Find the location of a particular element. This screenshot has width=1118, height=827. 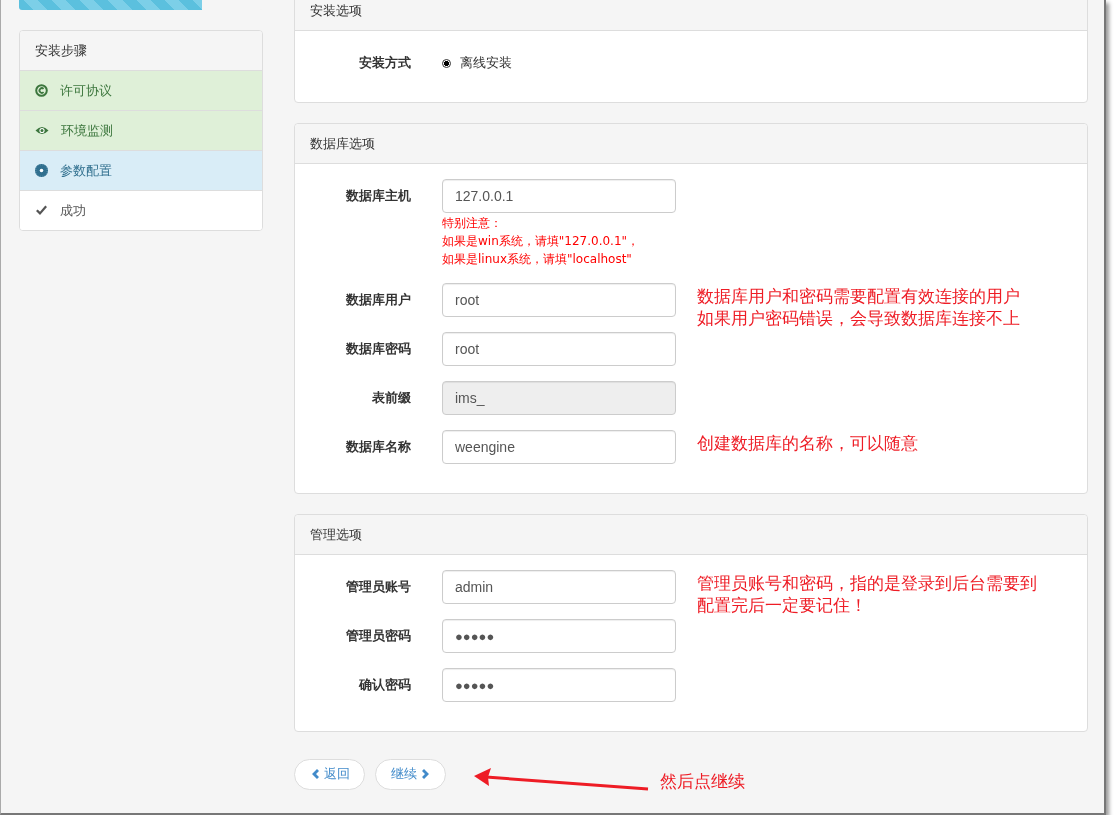

panel-title: 安装步骤 is located at coordinates (141, 51).